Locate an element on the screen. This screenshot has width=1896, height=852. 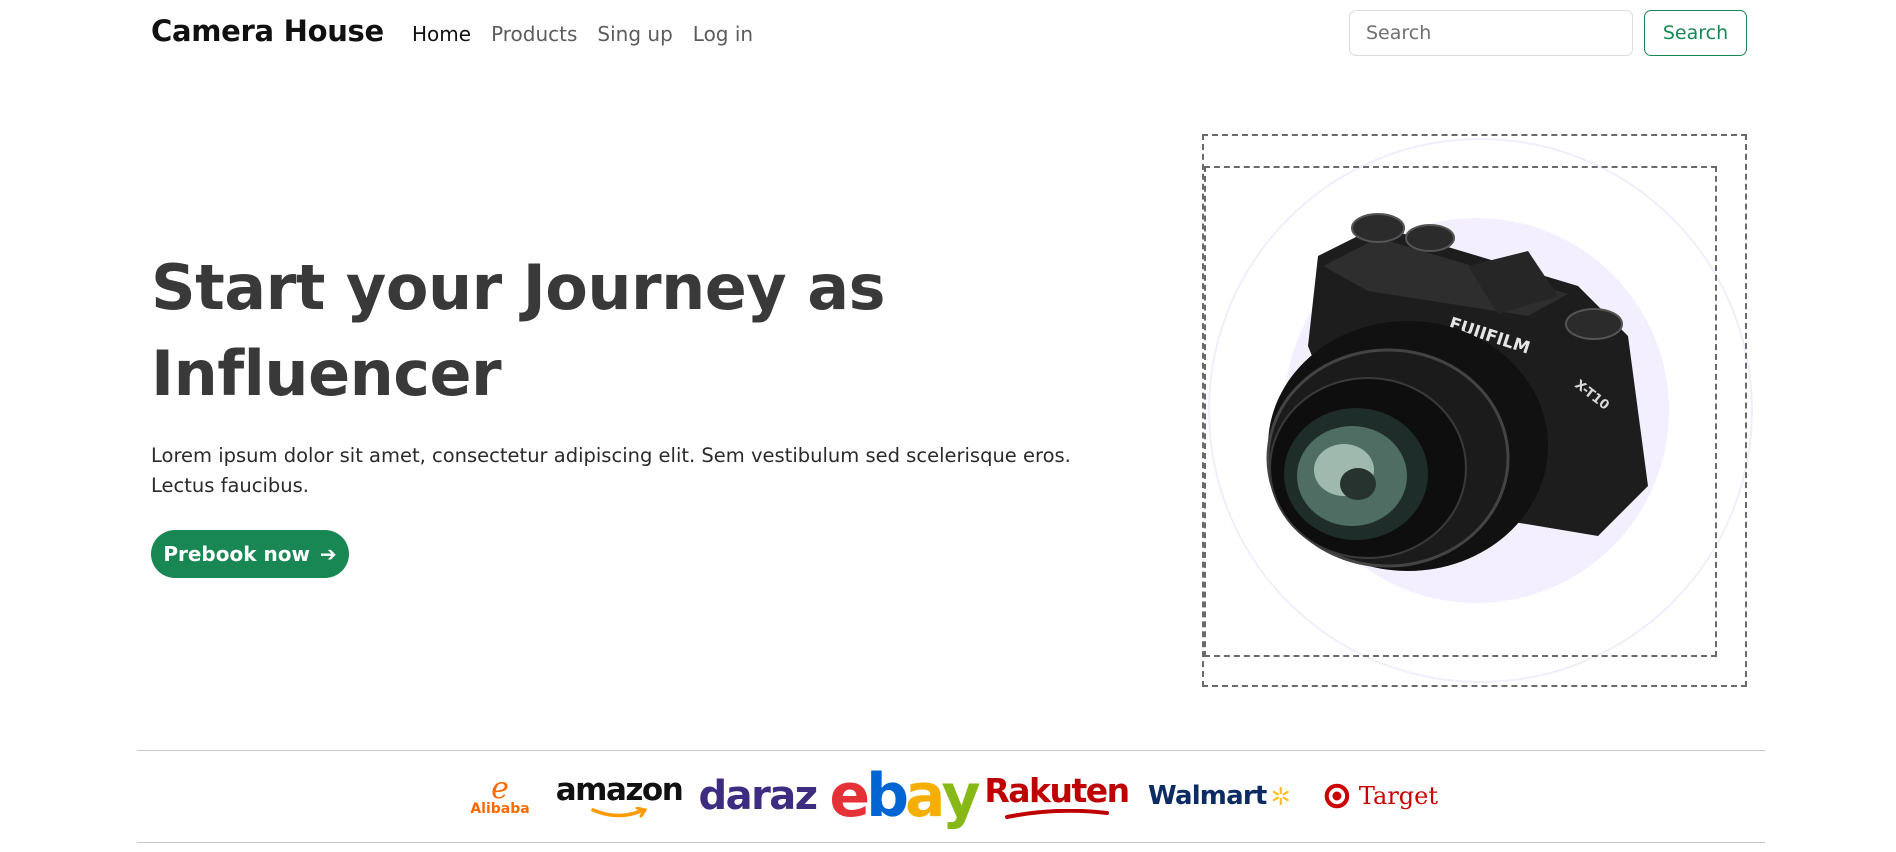
partner-logo-walmart: Walmart is located at coordinates (1219, 796).